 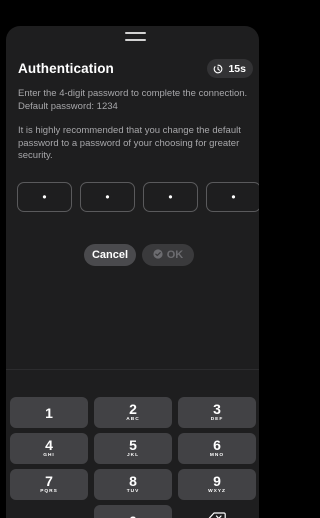 I want to click on key-digit: 5, so click(x=133, y=445).